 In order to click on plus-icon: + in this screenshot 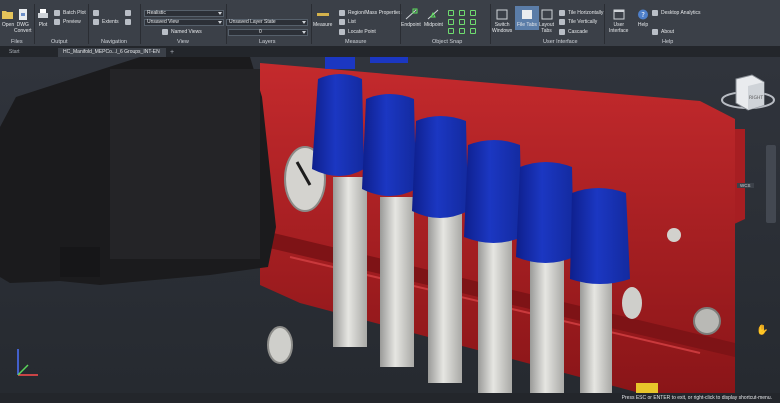, I will do `click(172, 52)`.